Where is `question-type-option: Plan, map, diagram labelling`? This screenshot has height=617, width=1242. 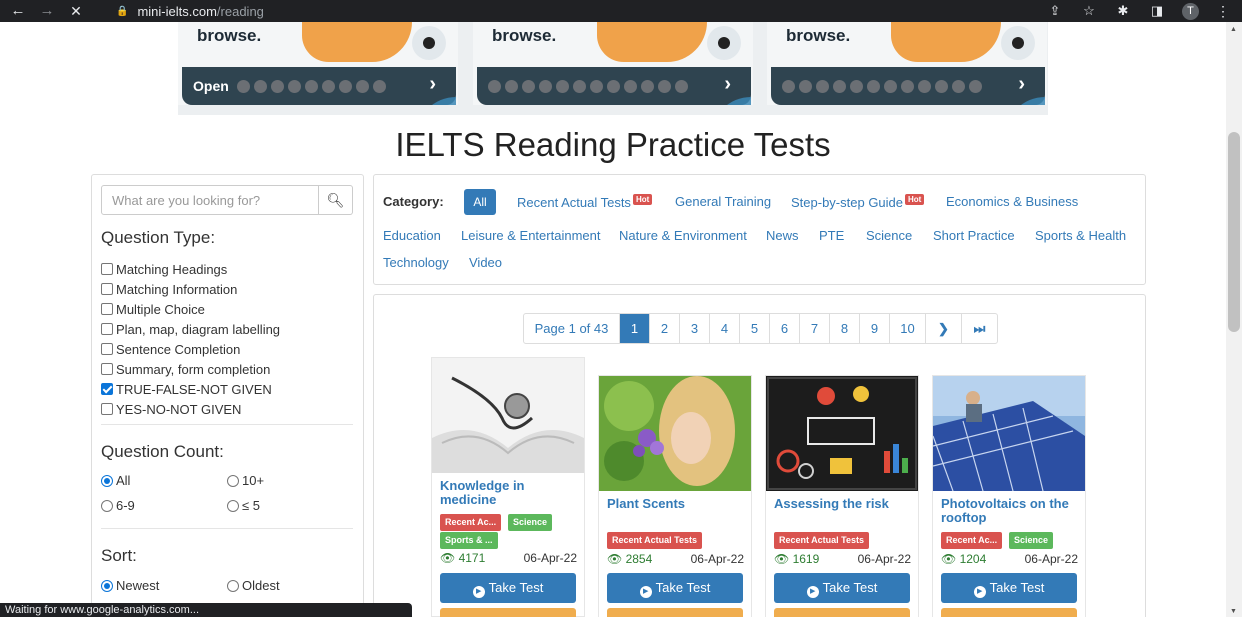
question-type-option: Plan, map, diagram labelling is located at coordinates (190, 329).